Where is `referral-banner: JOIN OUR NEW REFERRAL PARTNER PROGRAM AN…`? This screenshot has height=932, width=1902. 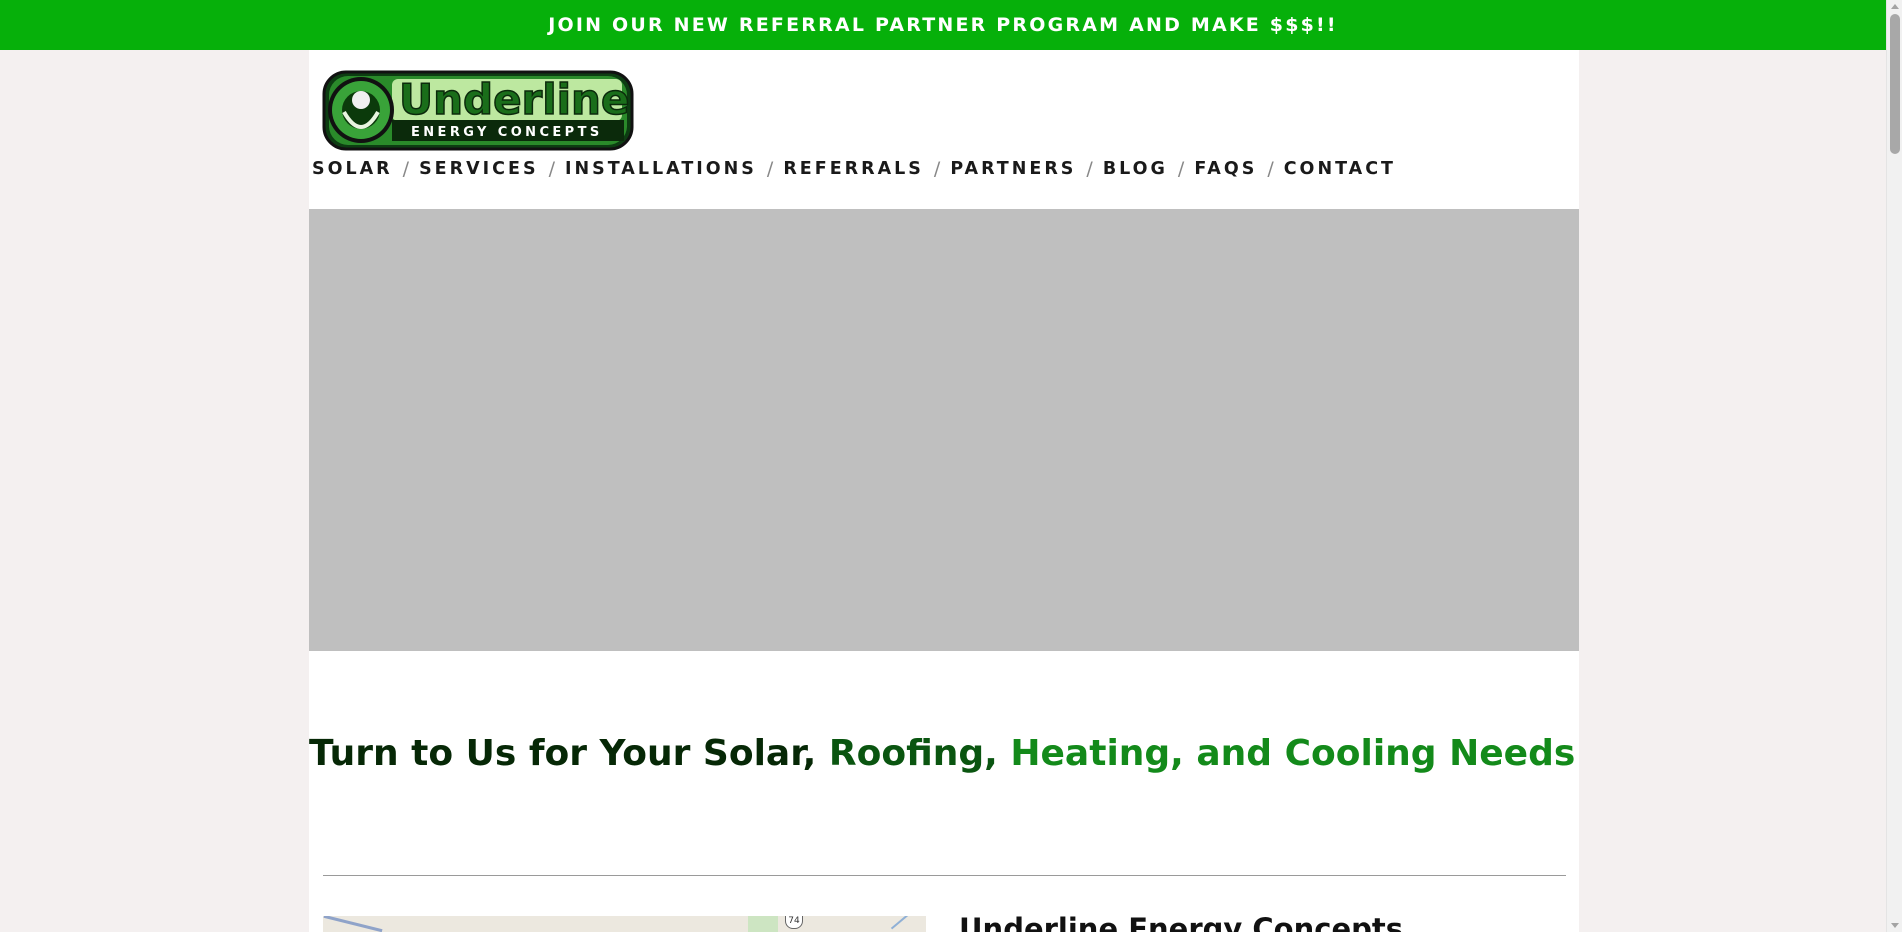 referral-banner: JOIN OUR NEW REFERRAL PARTNER PROGRAM AN… is located at coordinates (943, 25).